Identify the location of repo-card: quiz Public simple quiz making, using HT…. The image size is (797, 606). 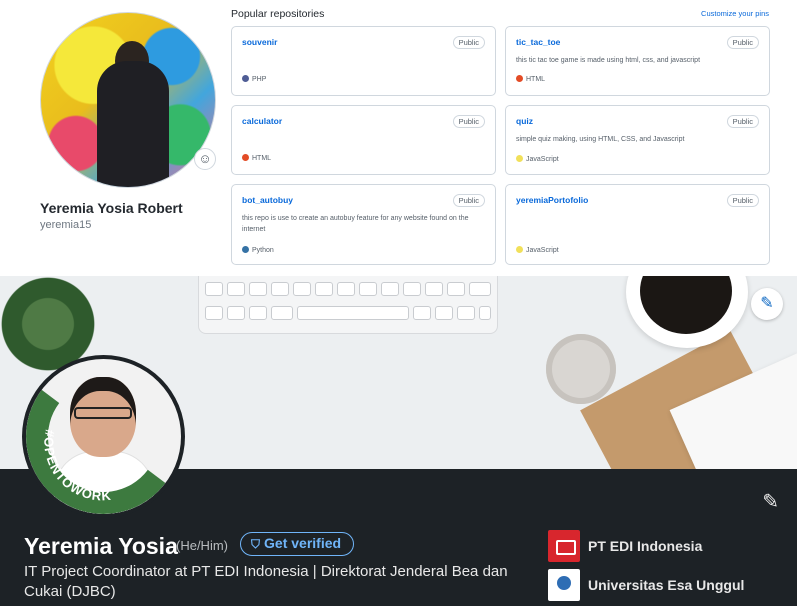
(637, 140).